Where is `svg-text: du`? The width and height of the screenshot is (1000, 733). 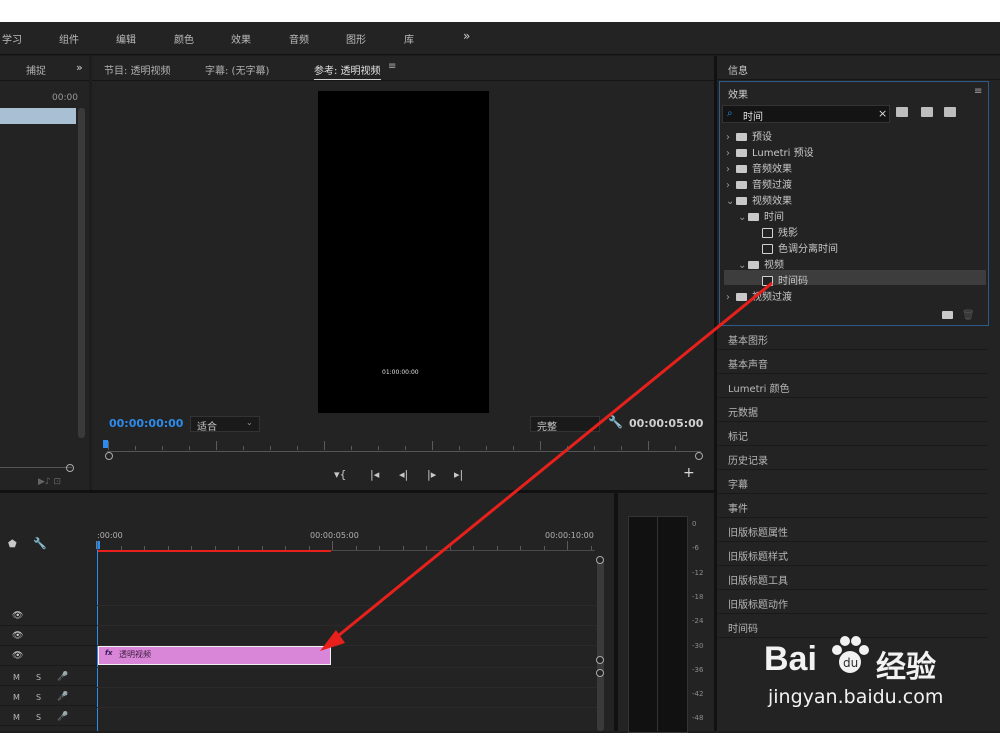 svg-text: du is located at coordinates (850, 663).